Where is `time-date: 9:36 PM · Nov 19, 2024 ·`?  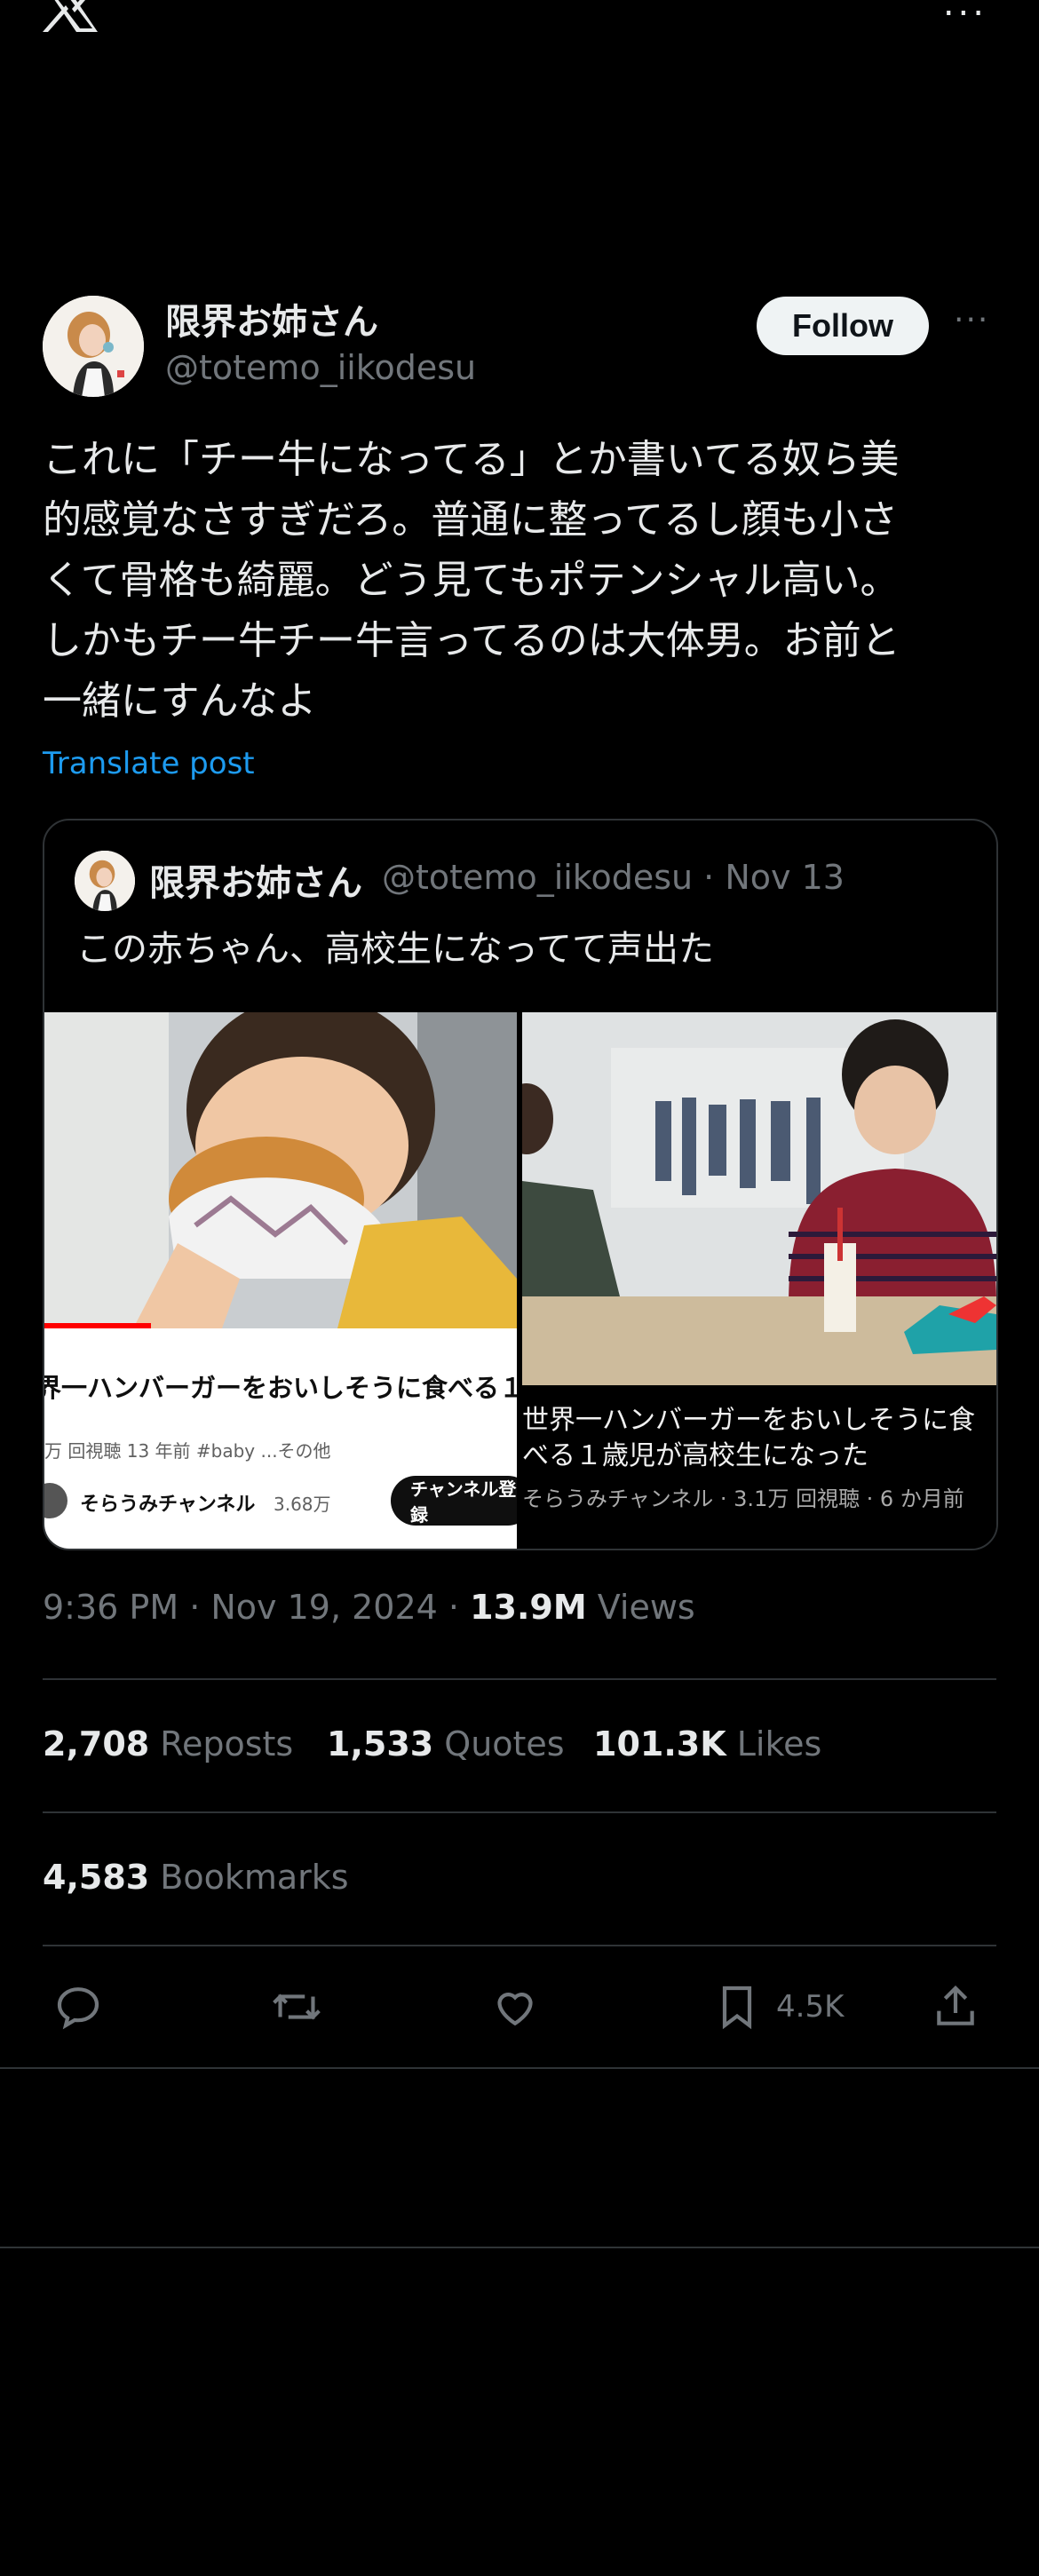
time-date: 9:36 PM · Nov 19, 2024 · is located at coordinates (257, 1608).